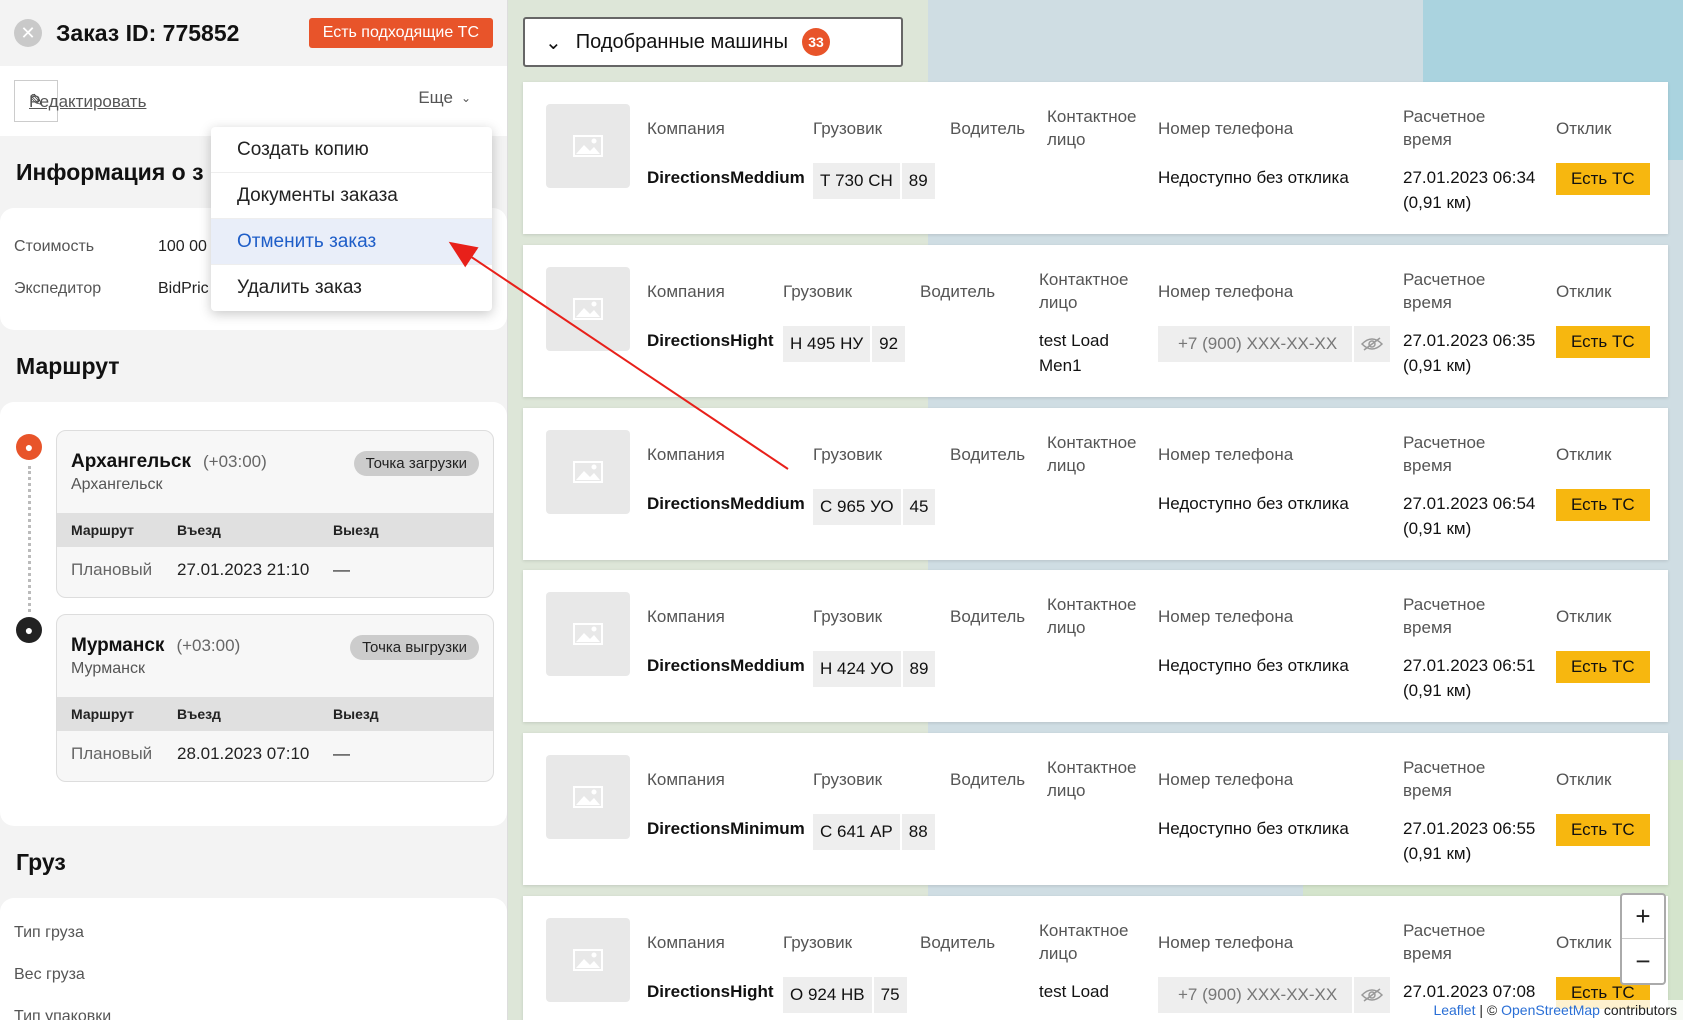 The width and height of the screenshot is (1683, 1020). Describe the element at coordinates (726, 665) in the screenshot. I see `company-value: DirectionsMeddium` at that location.